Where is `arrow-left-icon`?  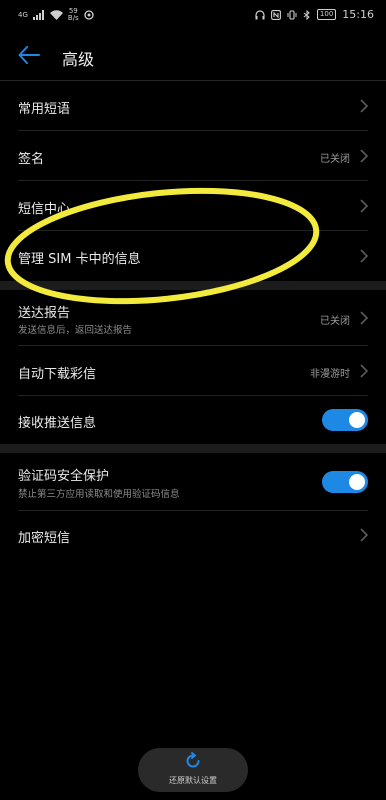
arrow-left-icon is located at coordinates (29, 55).